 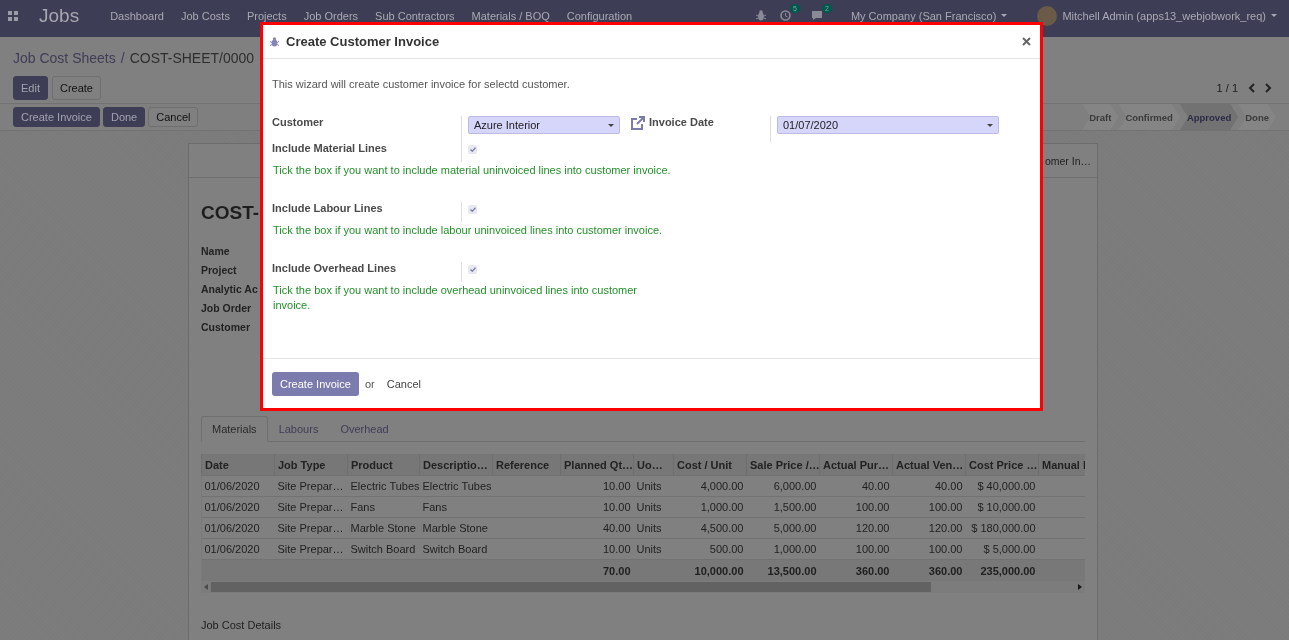 I want to click on apps-menu-icon, so click(x=13, y=15).